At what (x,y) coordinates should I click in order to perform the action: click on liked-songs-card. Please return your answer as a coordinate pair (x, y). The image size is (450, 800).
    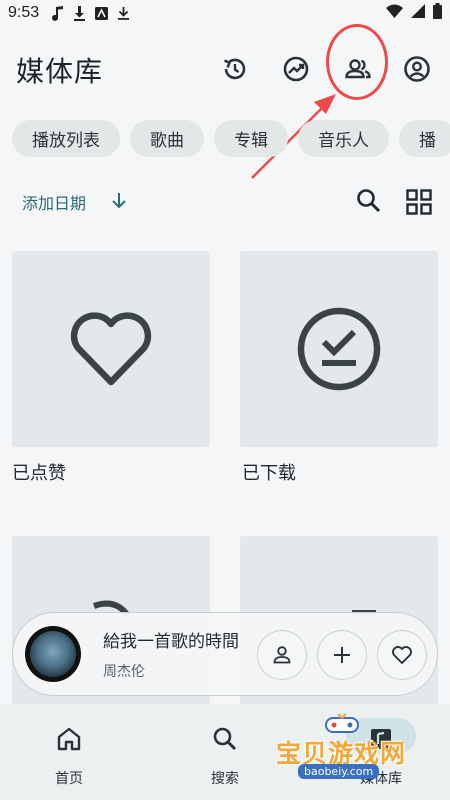
    Looking at the image, I should click on (111, 349).